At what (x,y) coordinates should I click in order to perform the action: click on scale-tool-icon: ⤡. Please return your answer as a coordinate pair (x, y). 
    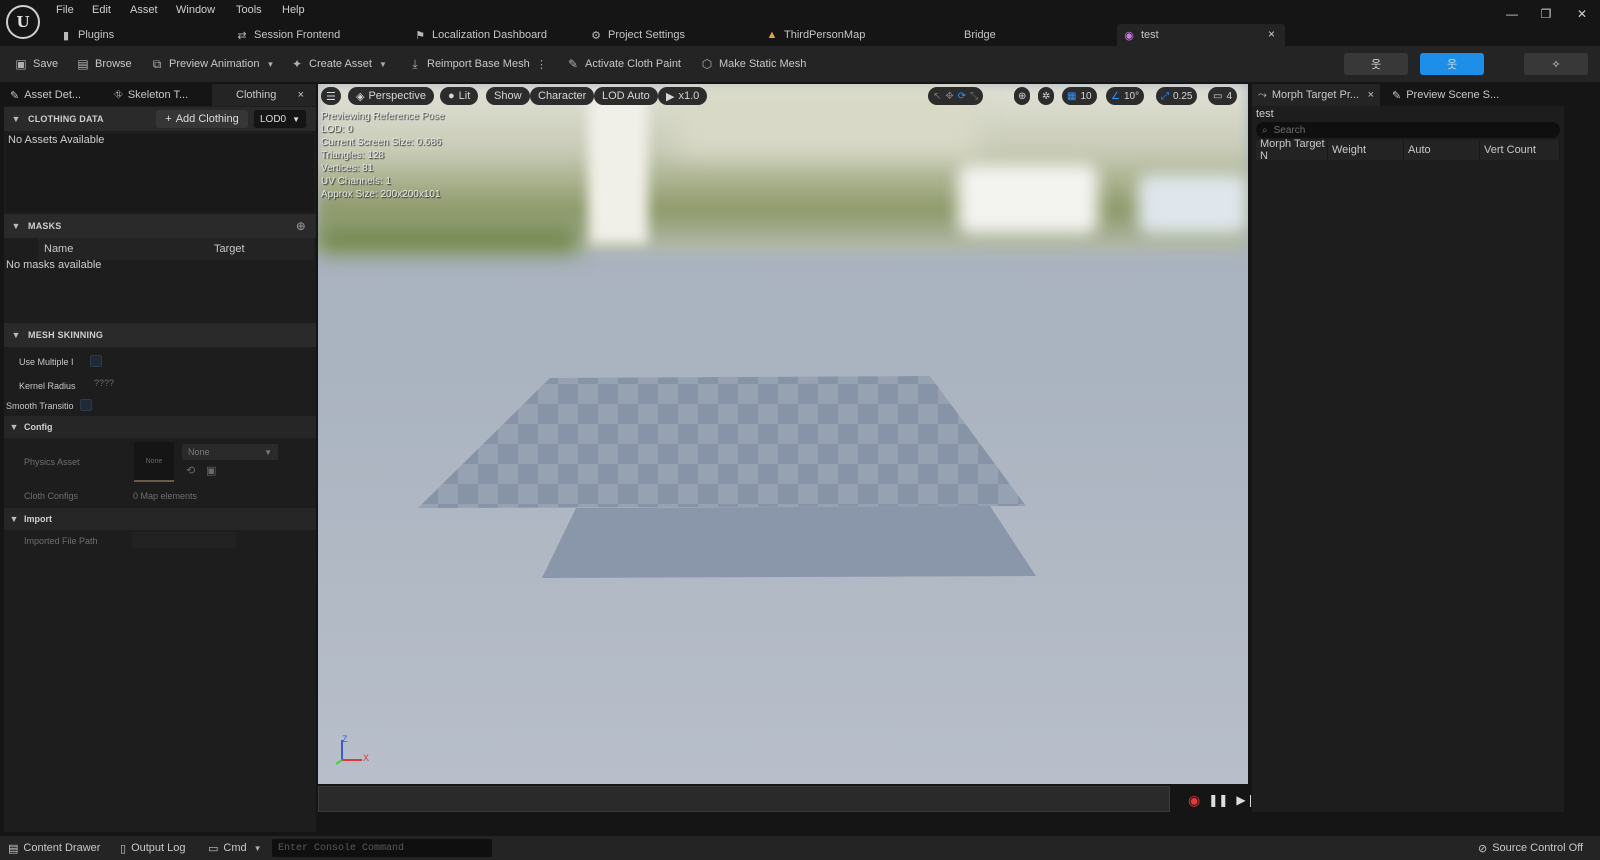
    Looking at the image, I should click on (974, 96).